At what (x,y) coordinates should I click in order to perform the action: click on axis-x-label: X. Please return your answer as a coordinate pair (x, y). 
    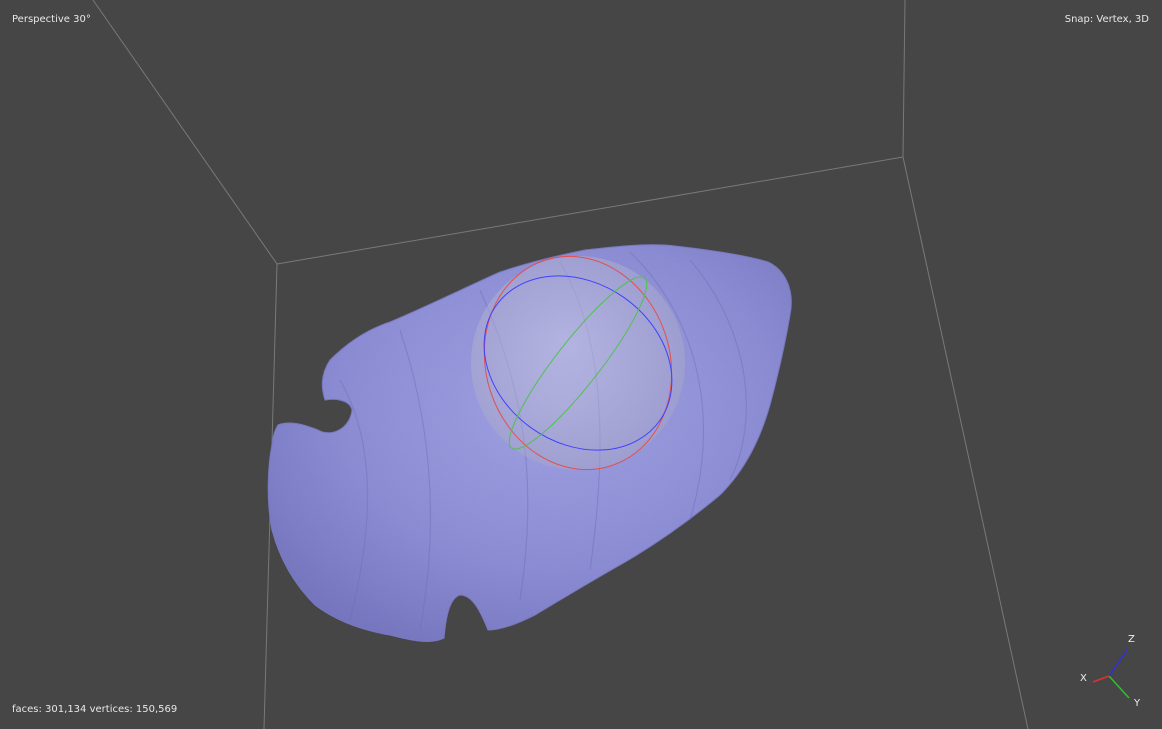
    Looking at the image, I should click on (1083, 678).